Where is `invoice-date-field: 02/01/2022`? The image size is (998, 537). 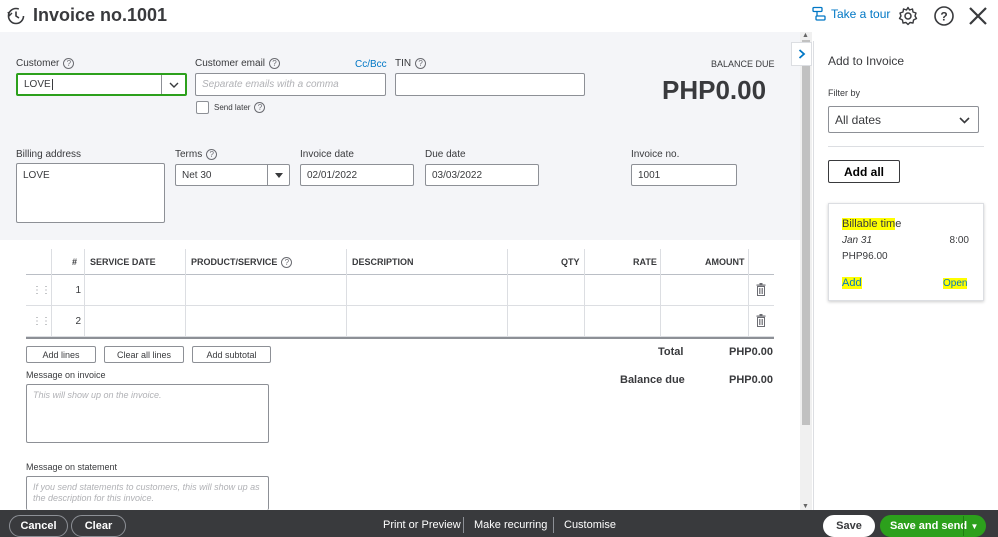 invoice-date-field: 02/01/2022 is located at coordinates (357, 175).